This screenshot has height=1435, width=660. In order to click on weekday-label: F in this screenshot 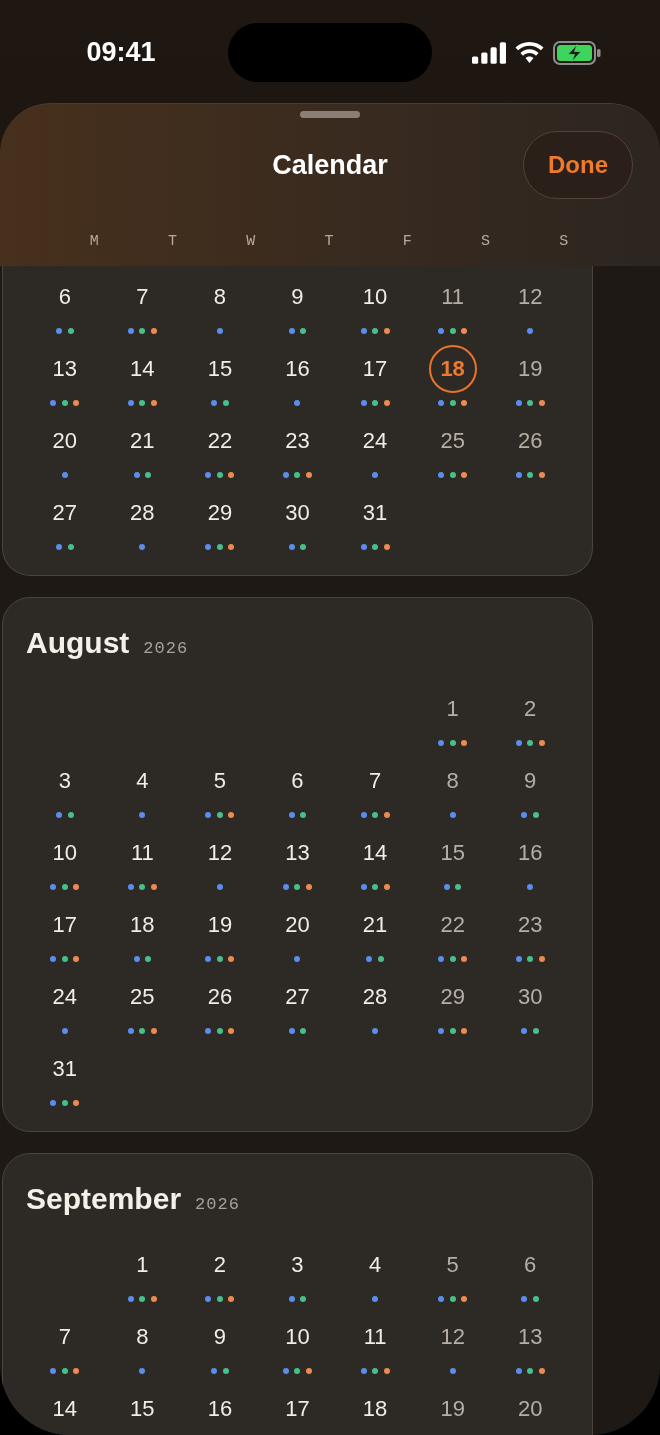, I will do `click(407, 242)`.